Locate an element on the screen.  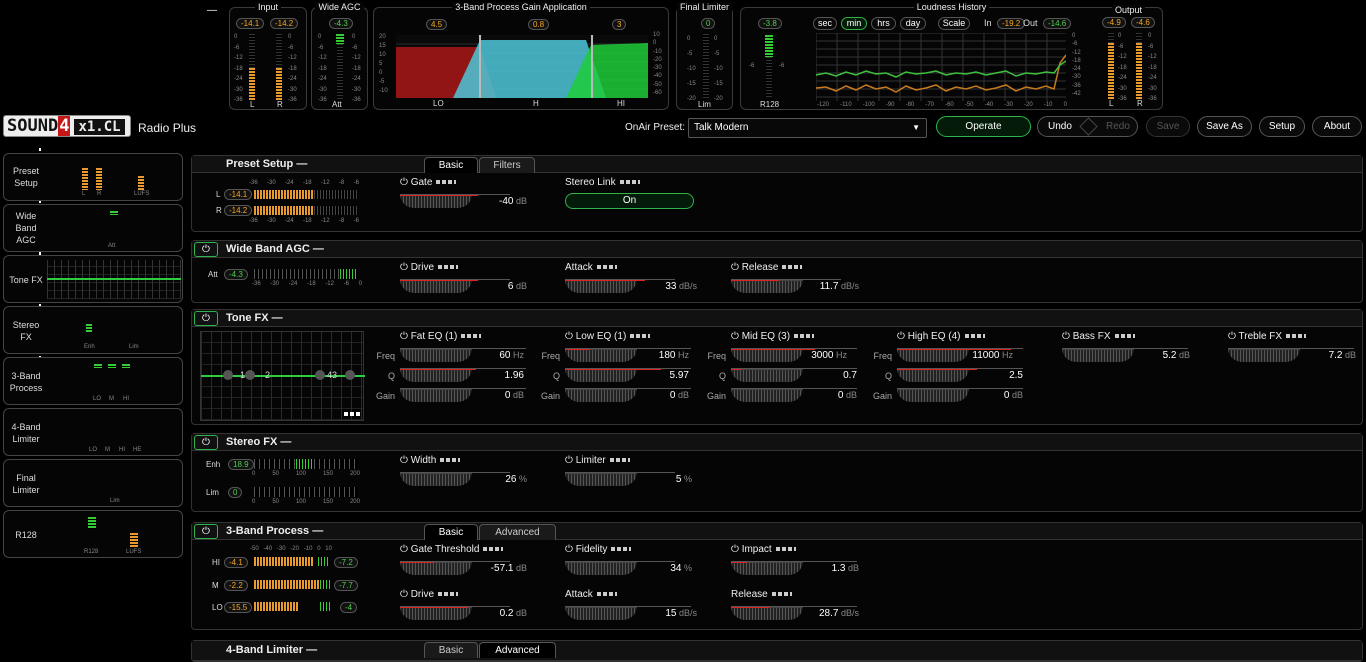
loudness-day-button: day is located at coordinates (913, 23).